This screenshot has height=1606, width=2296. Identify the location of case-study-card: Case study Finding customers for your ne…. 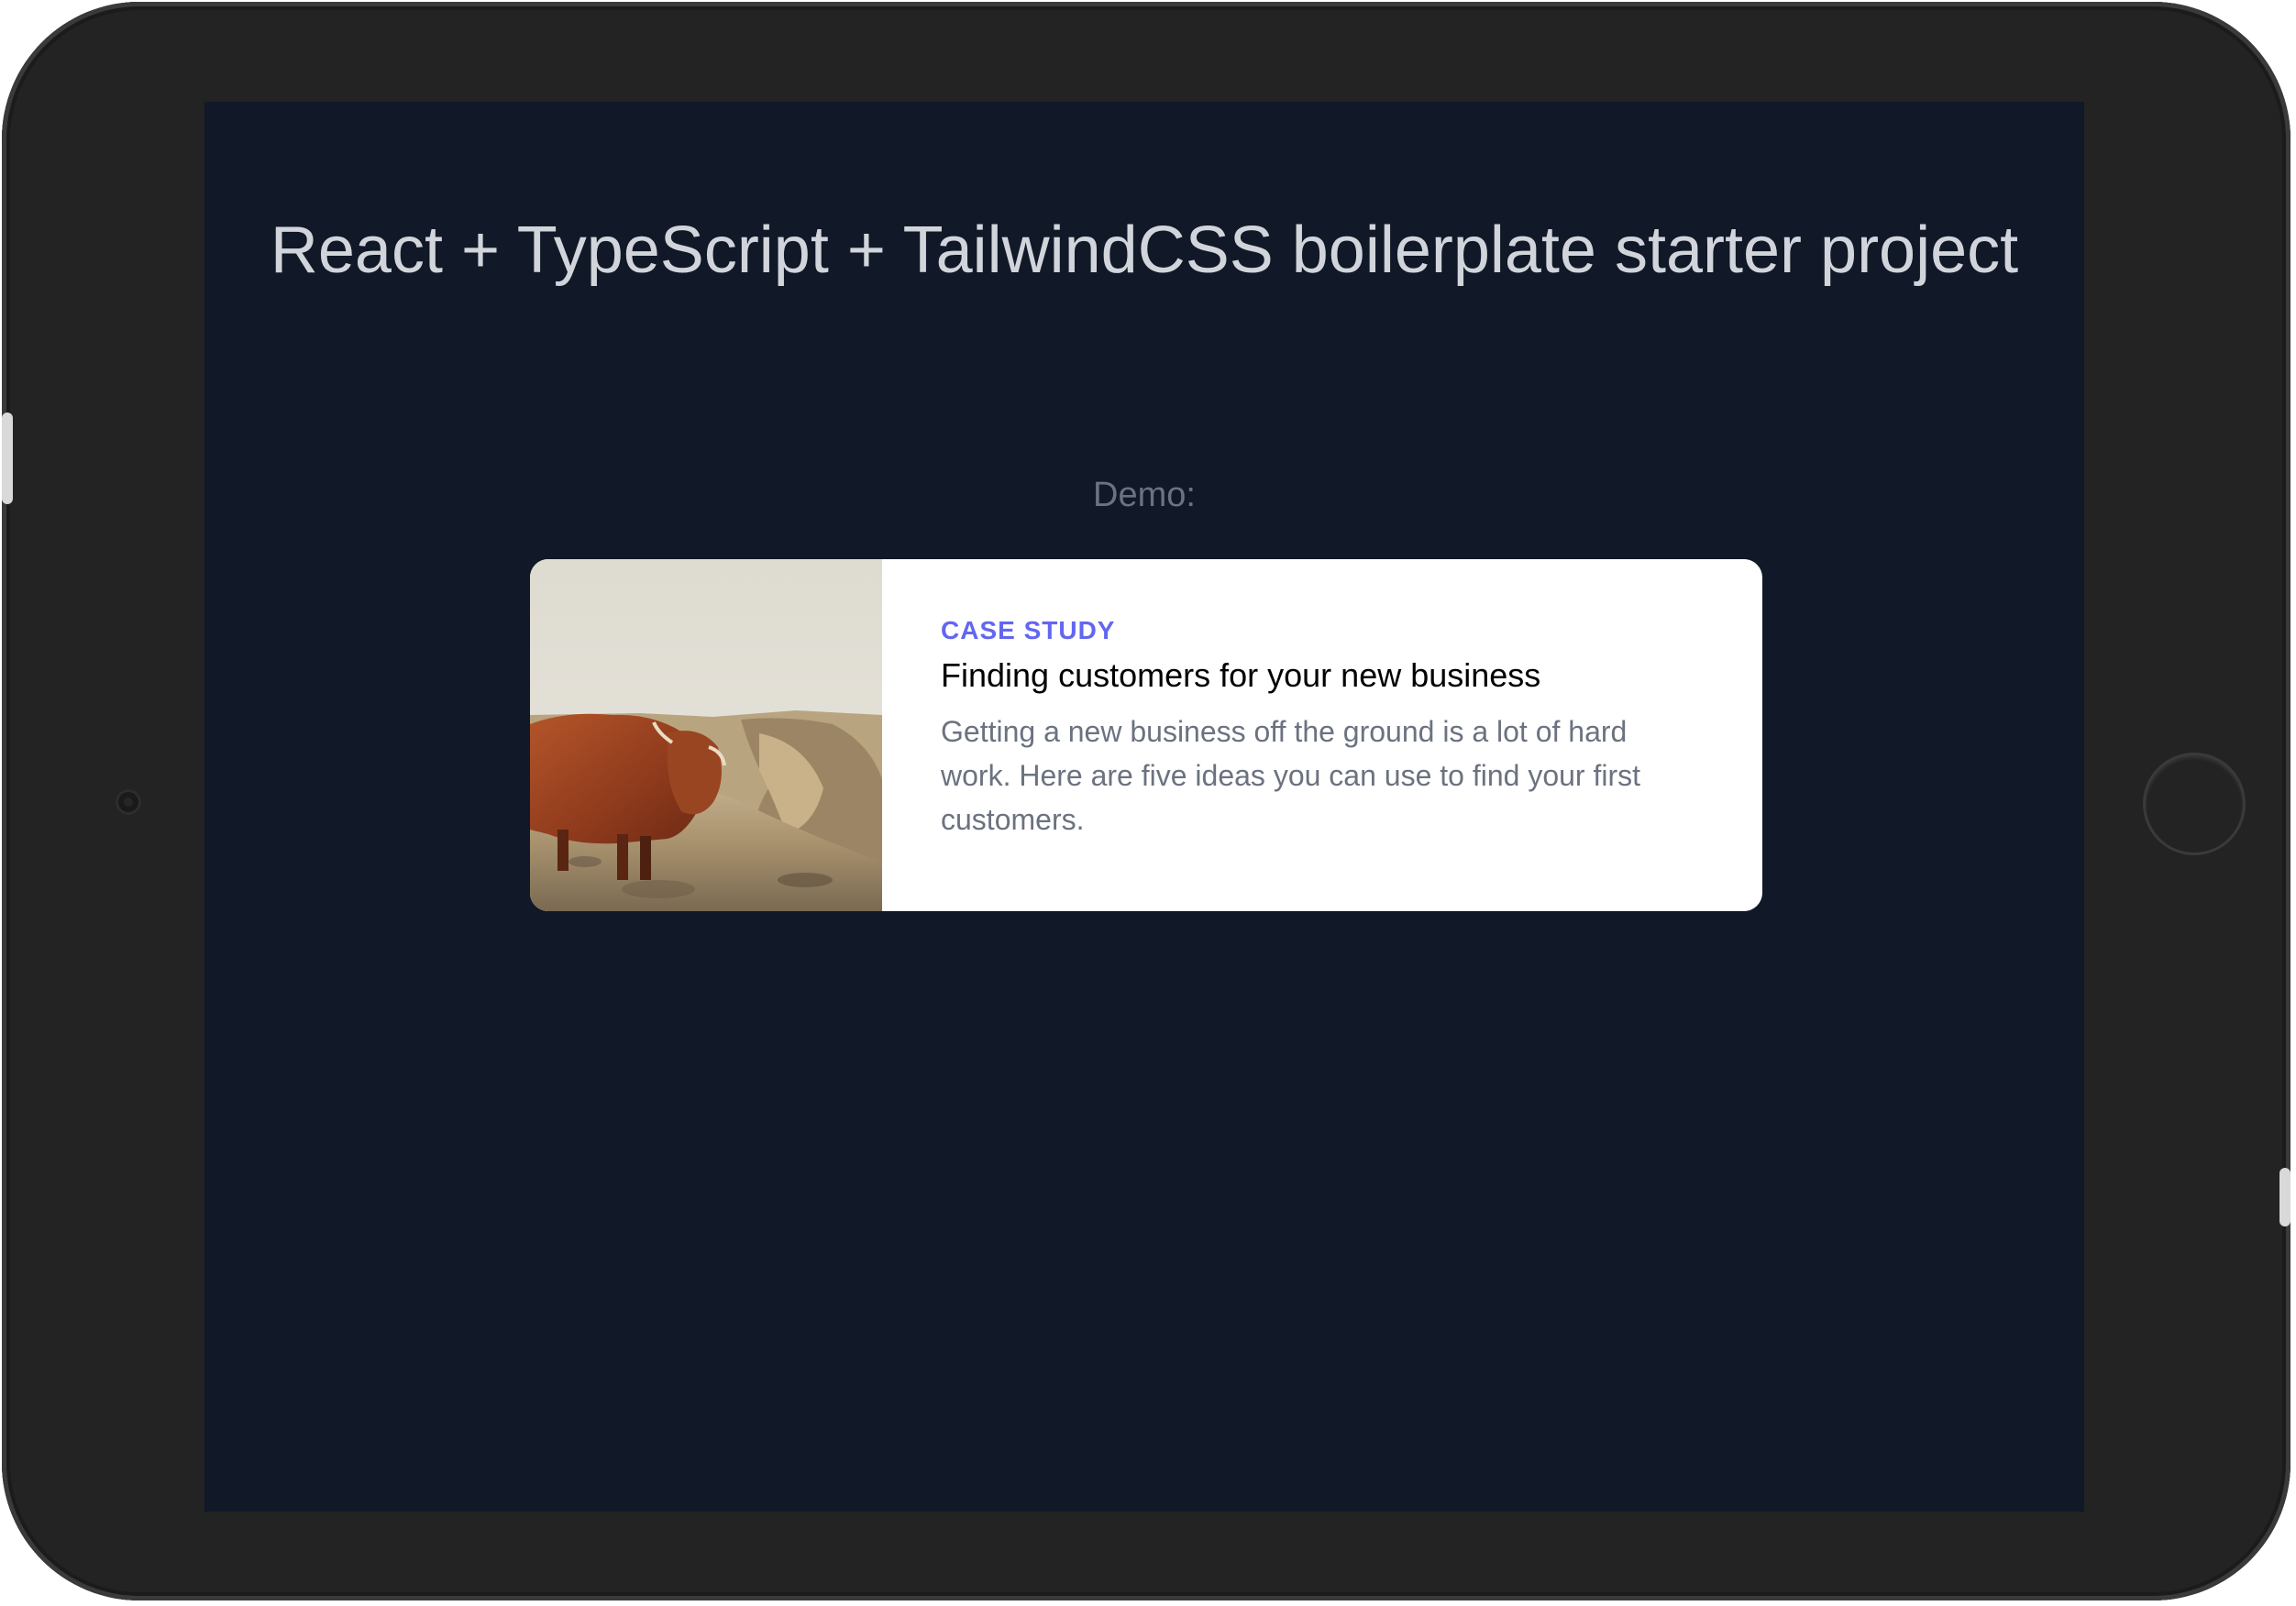
(1146, 735).